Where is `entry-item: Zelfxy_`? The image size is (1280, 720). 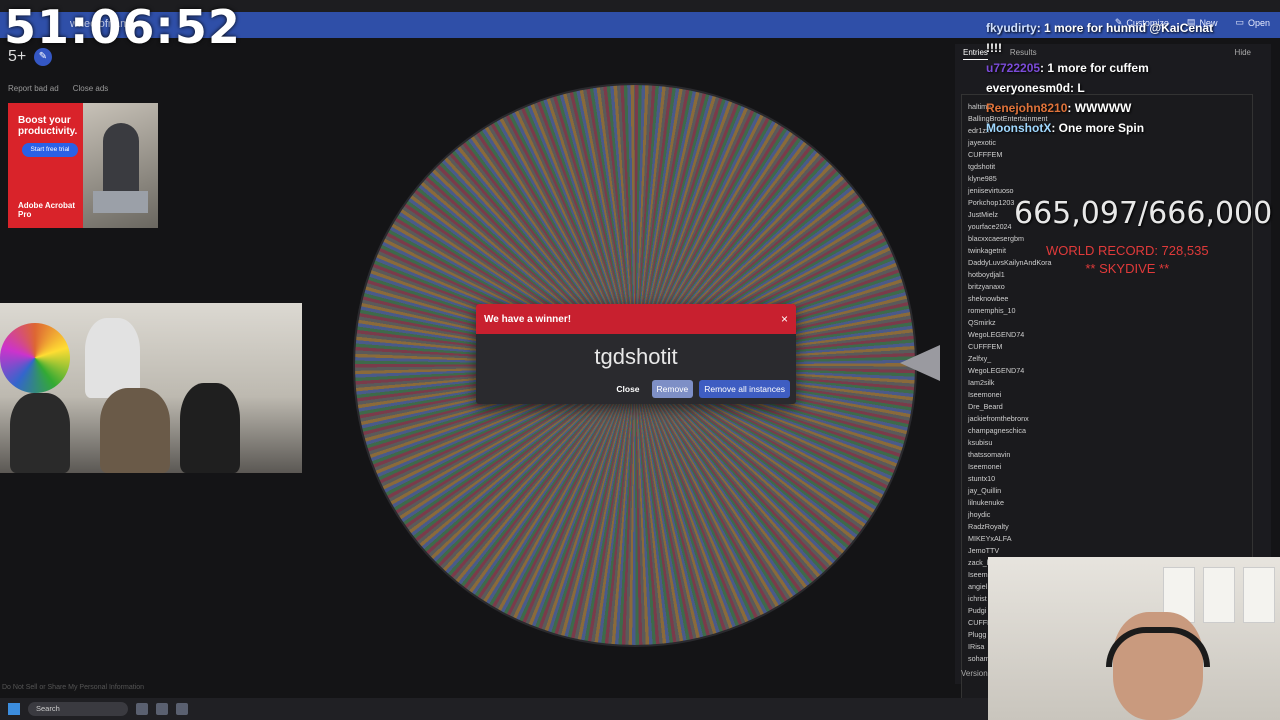
entry-item: Zelfxy_ is located at coordinates (980, 358).